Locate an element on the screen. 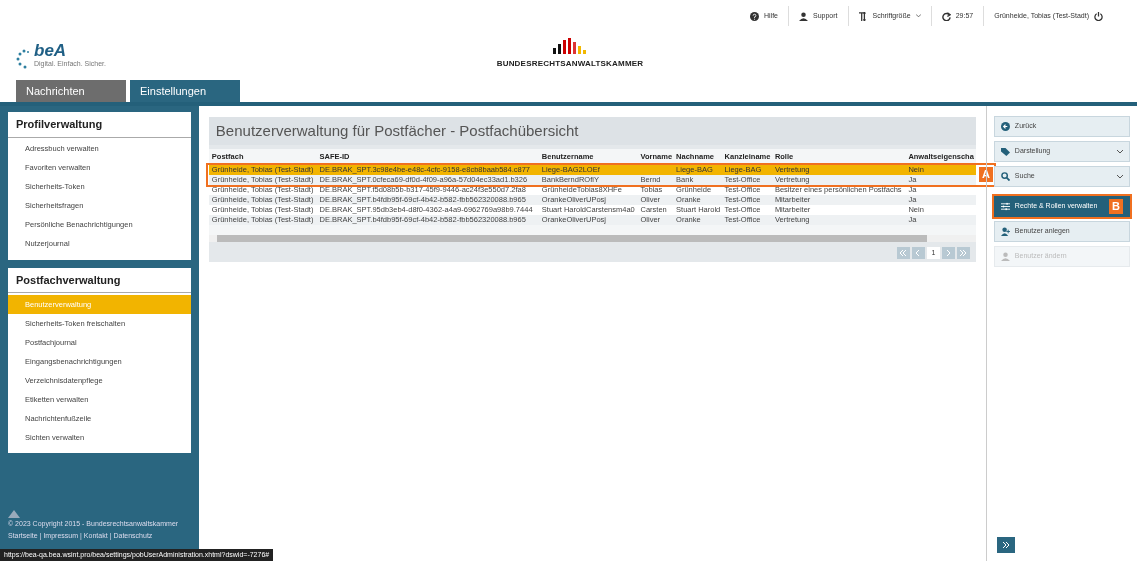 The height and width of the screenshot is (561, 1137). bars-logo-icon is located at coordinates (570, 46).